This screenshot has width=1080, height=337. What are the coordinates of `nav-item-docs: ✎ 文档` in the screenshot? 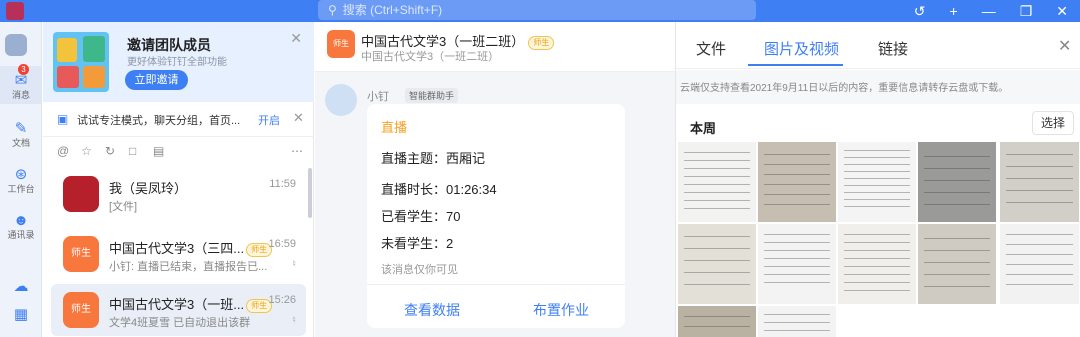 It's located at (21, 134).